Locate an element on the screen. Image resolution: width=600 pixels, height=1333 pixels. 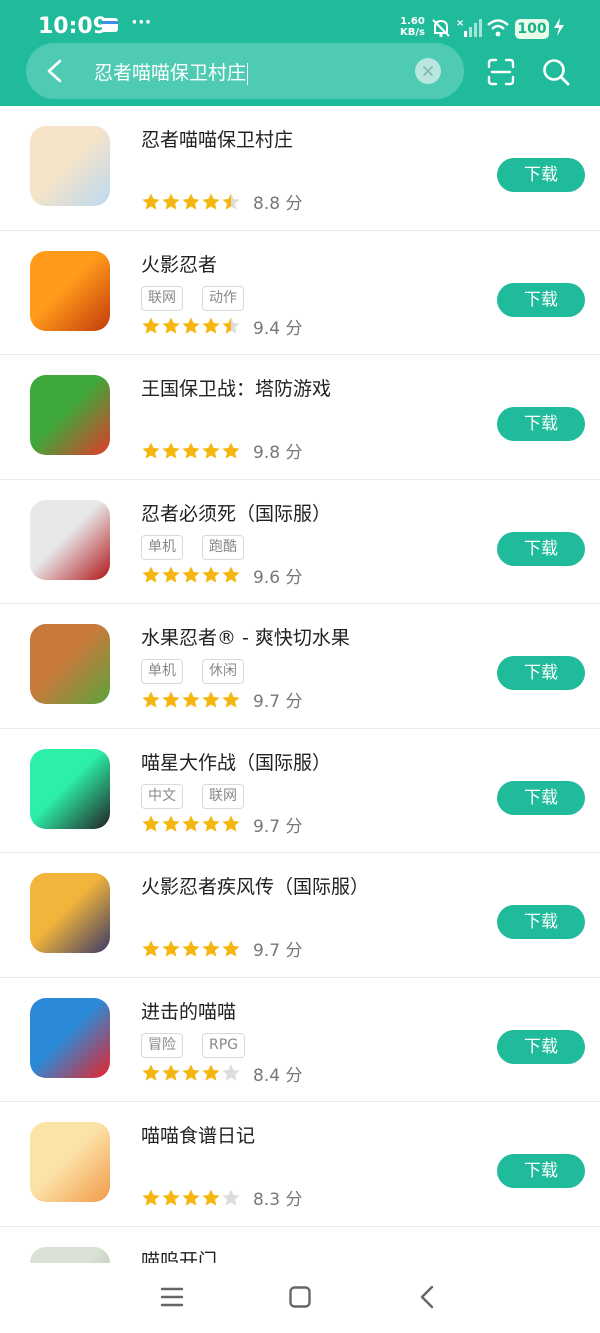
back-icon is located at coordinates (428, 1297).